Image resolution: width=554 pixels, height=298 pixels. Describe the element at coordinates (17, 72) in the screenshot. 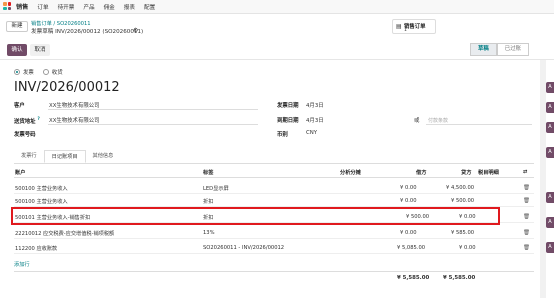

I see `radio-invoice` at that location.